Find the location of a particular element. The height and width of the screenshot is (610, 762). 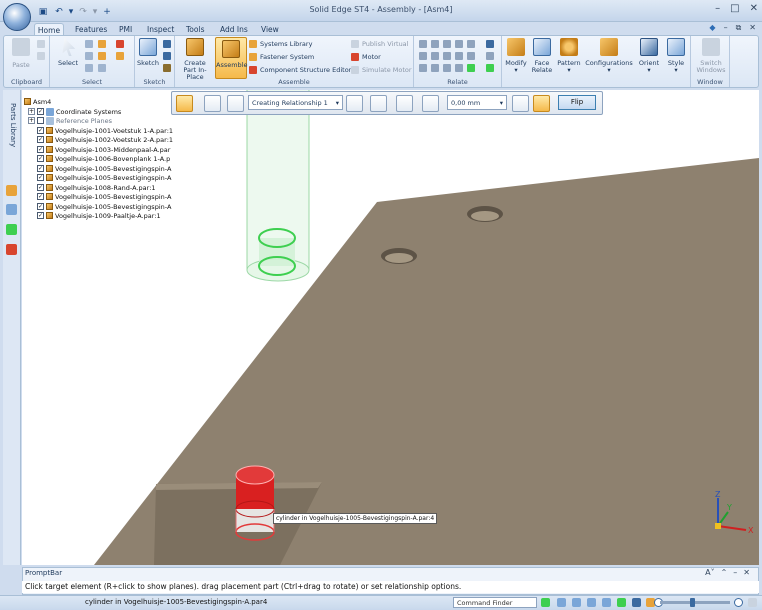

expand-icon: + is located at coordinates (31, 111).